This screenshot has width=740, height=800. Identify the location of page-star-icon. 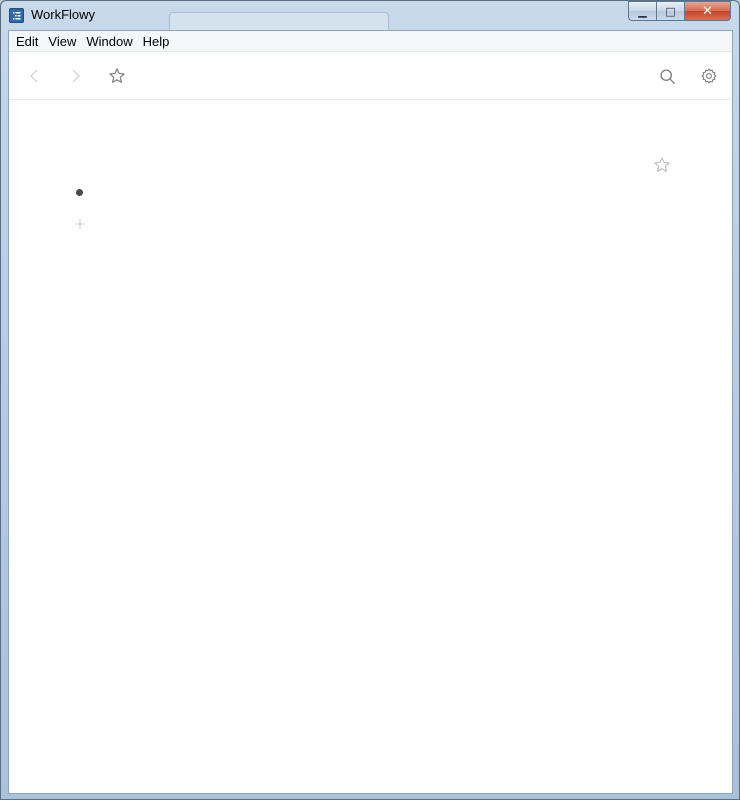
(663, 166).